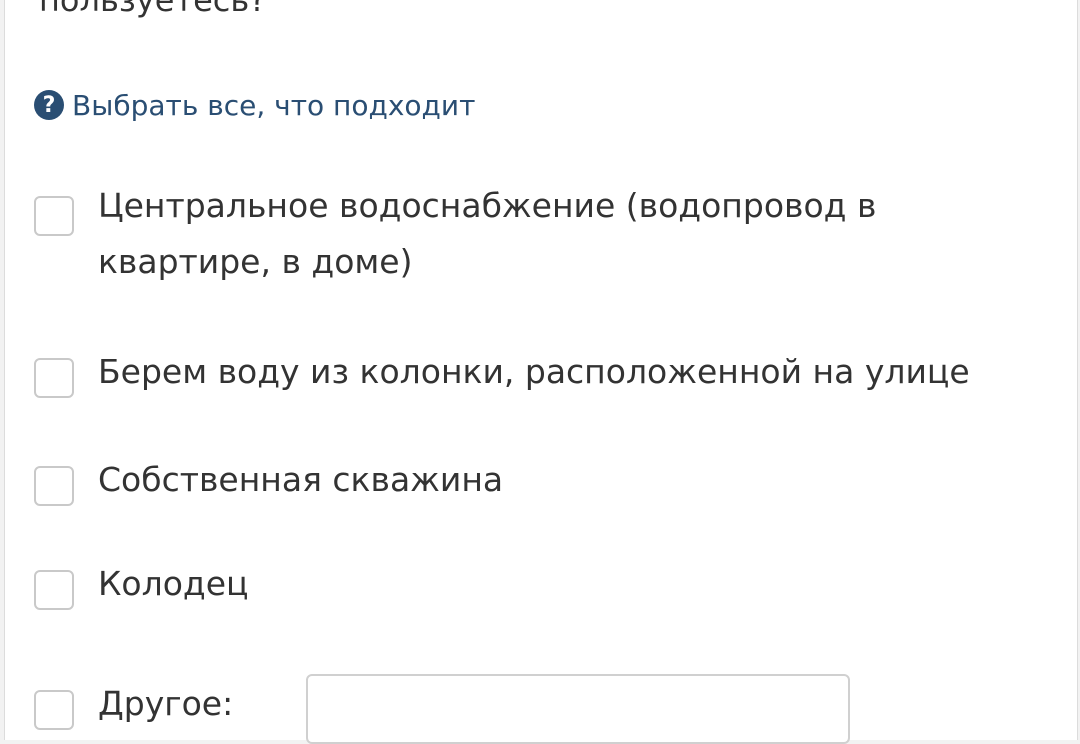  I want to click on option-label: Другое:, so click(166, 703).